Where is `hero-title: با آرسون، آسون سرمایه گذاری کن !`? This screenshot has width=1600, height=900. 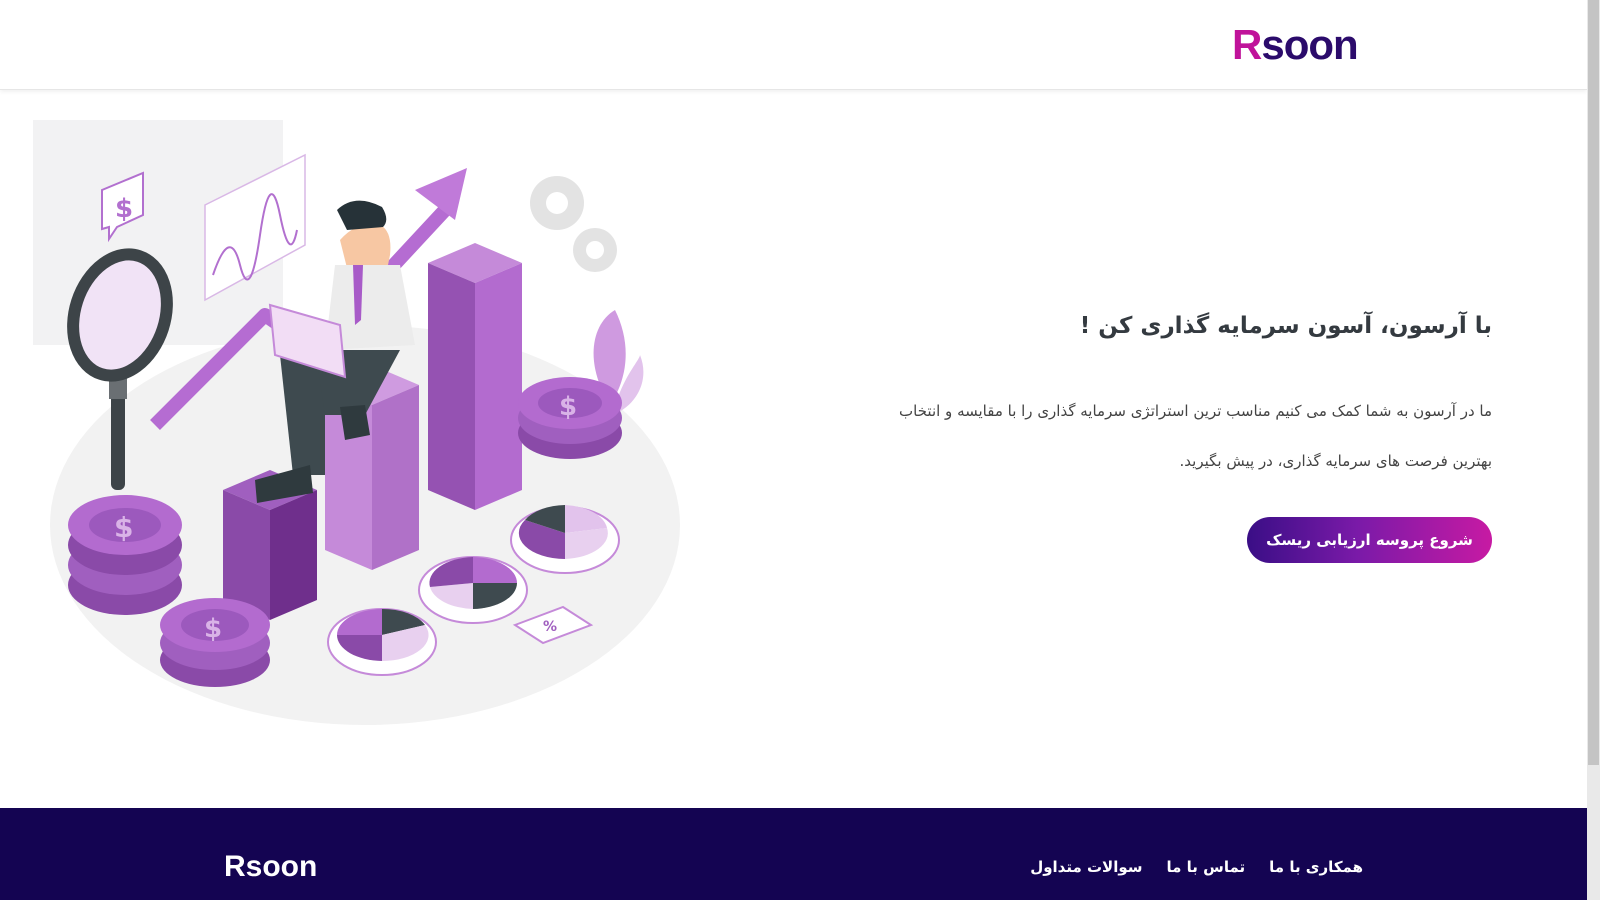 hero-title: با آرسون، آسون سرمایه گذاری کن ! is located at coordinates (1285, 326).